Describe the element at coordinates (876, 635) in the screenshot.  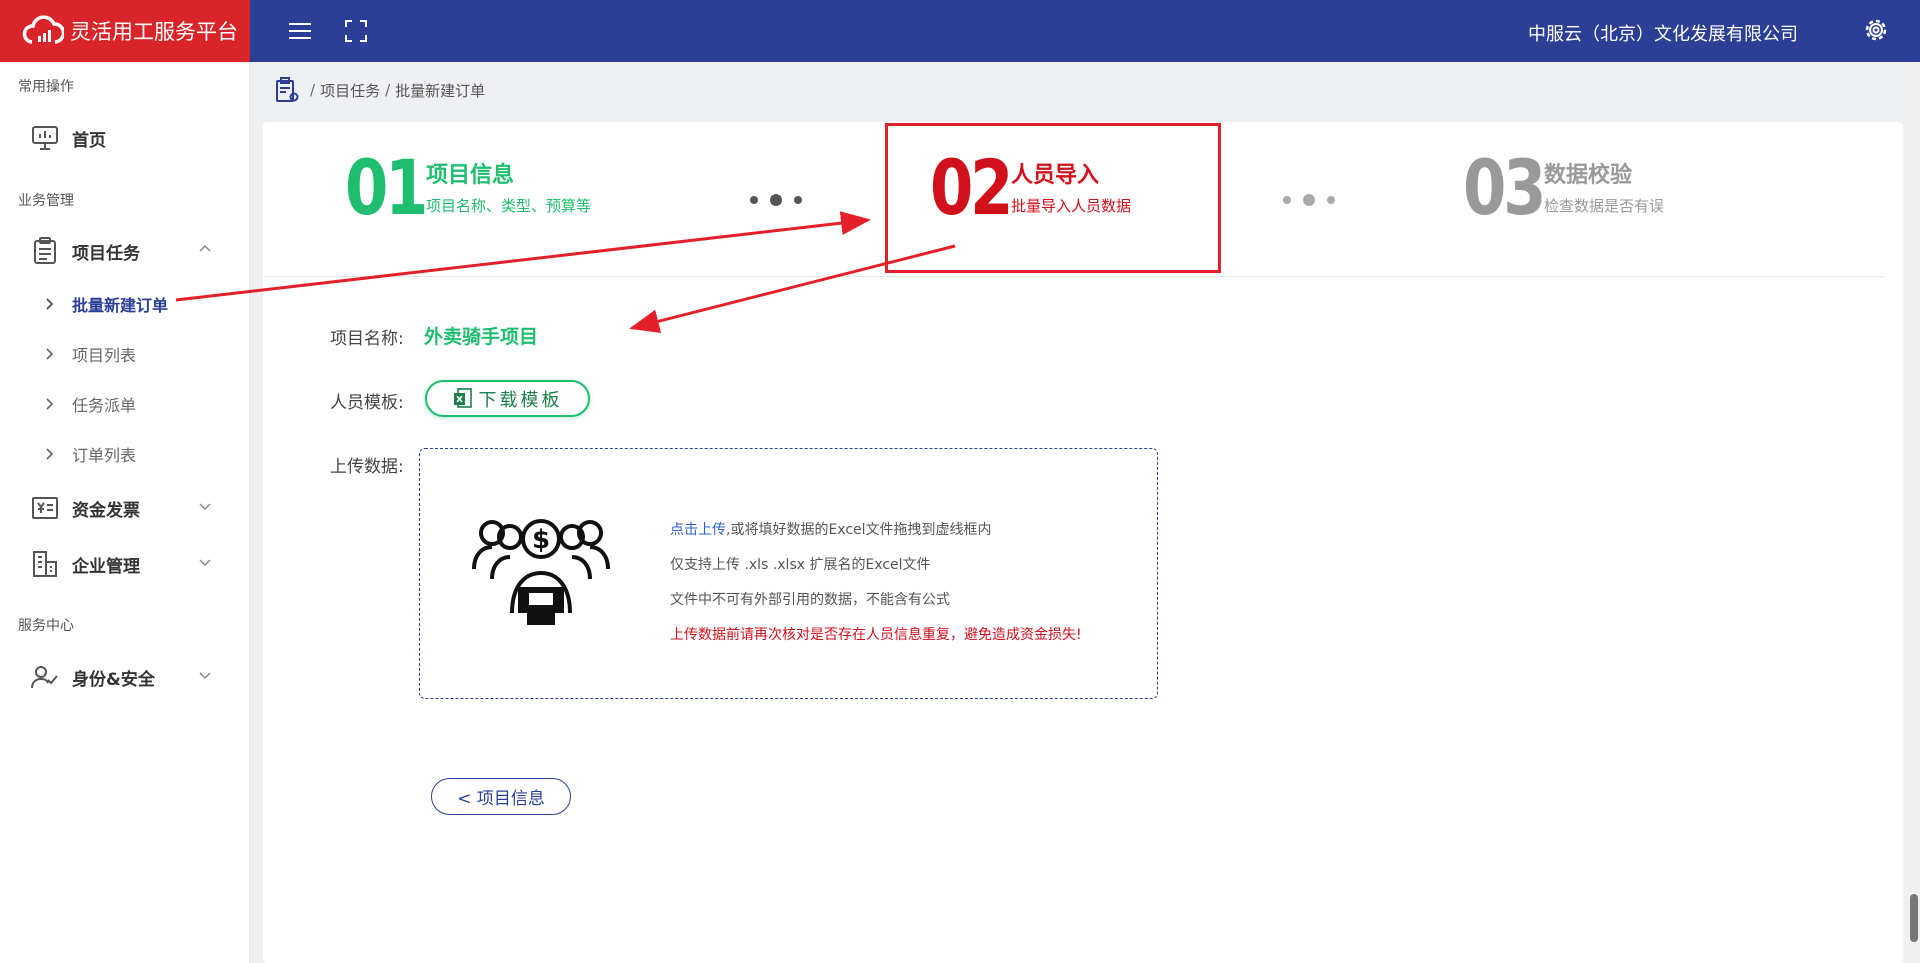
I see `upload-warning: 上传数据前请再次核对是否存在人员信息重复，避免造成资金损失!` at that location.